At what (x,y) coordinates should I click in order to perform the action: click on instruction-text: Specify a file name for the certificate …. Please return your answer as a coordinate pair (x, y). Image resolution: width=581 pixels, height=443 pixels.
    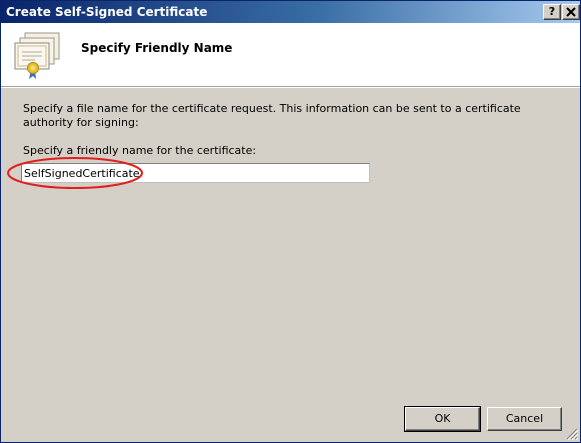
    Looking at the image, I should click on (272, 115).